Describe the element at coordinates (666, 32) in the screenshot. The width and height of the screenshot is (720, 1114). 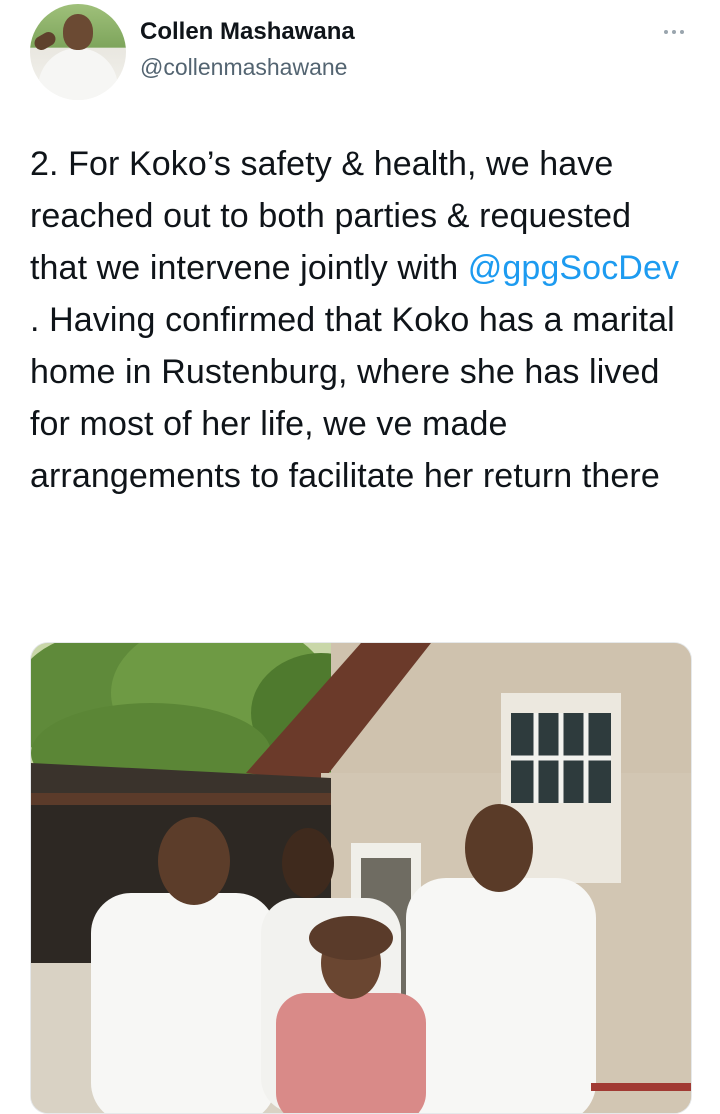
I see `more-horizontal-icon` at that location.